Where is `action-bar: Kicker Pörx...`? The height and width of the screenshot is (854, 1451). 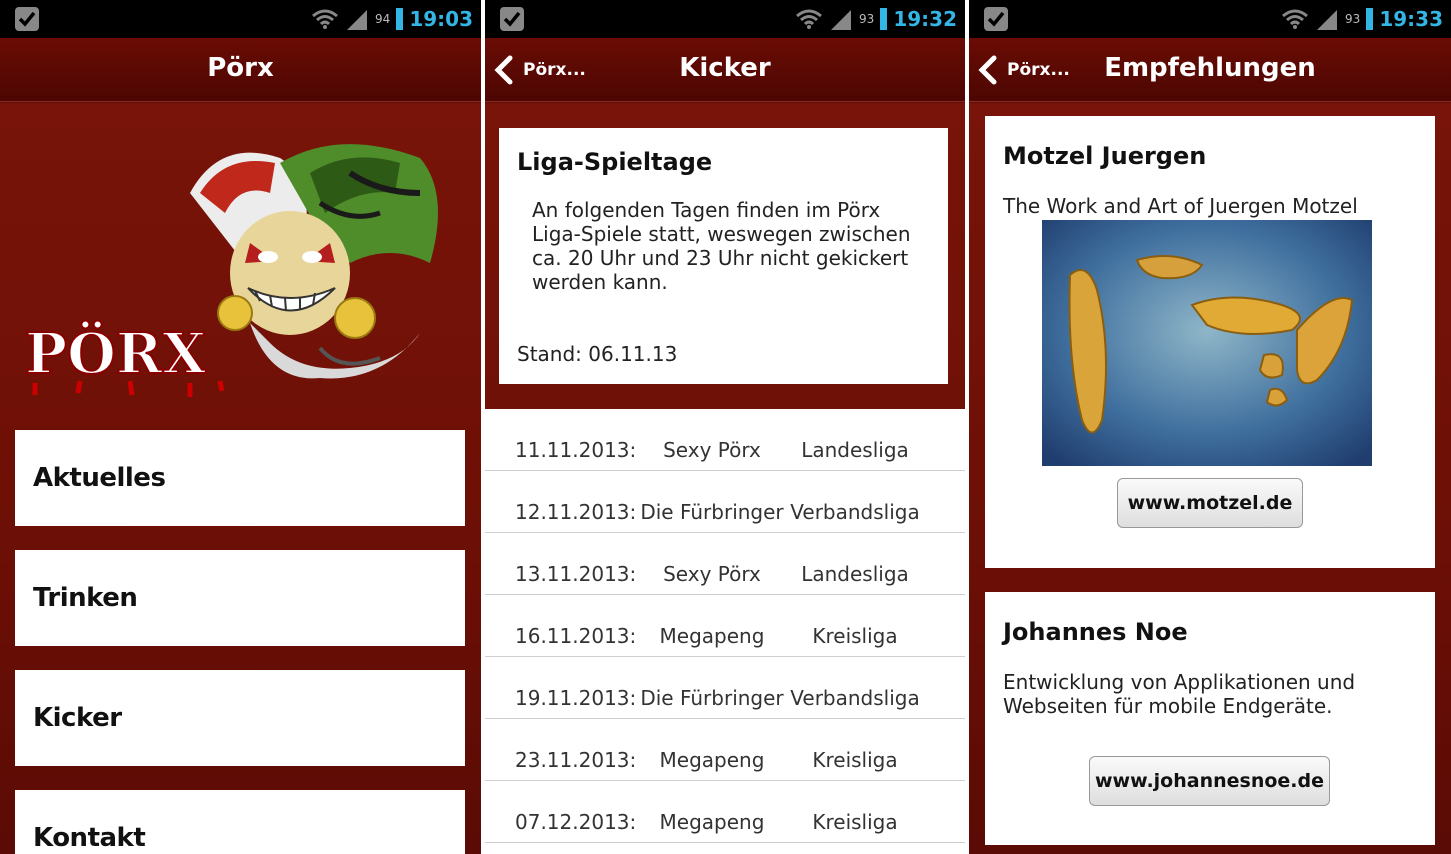 action-bar: Kicker Pörx... is located at coordinates (725, 70).